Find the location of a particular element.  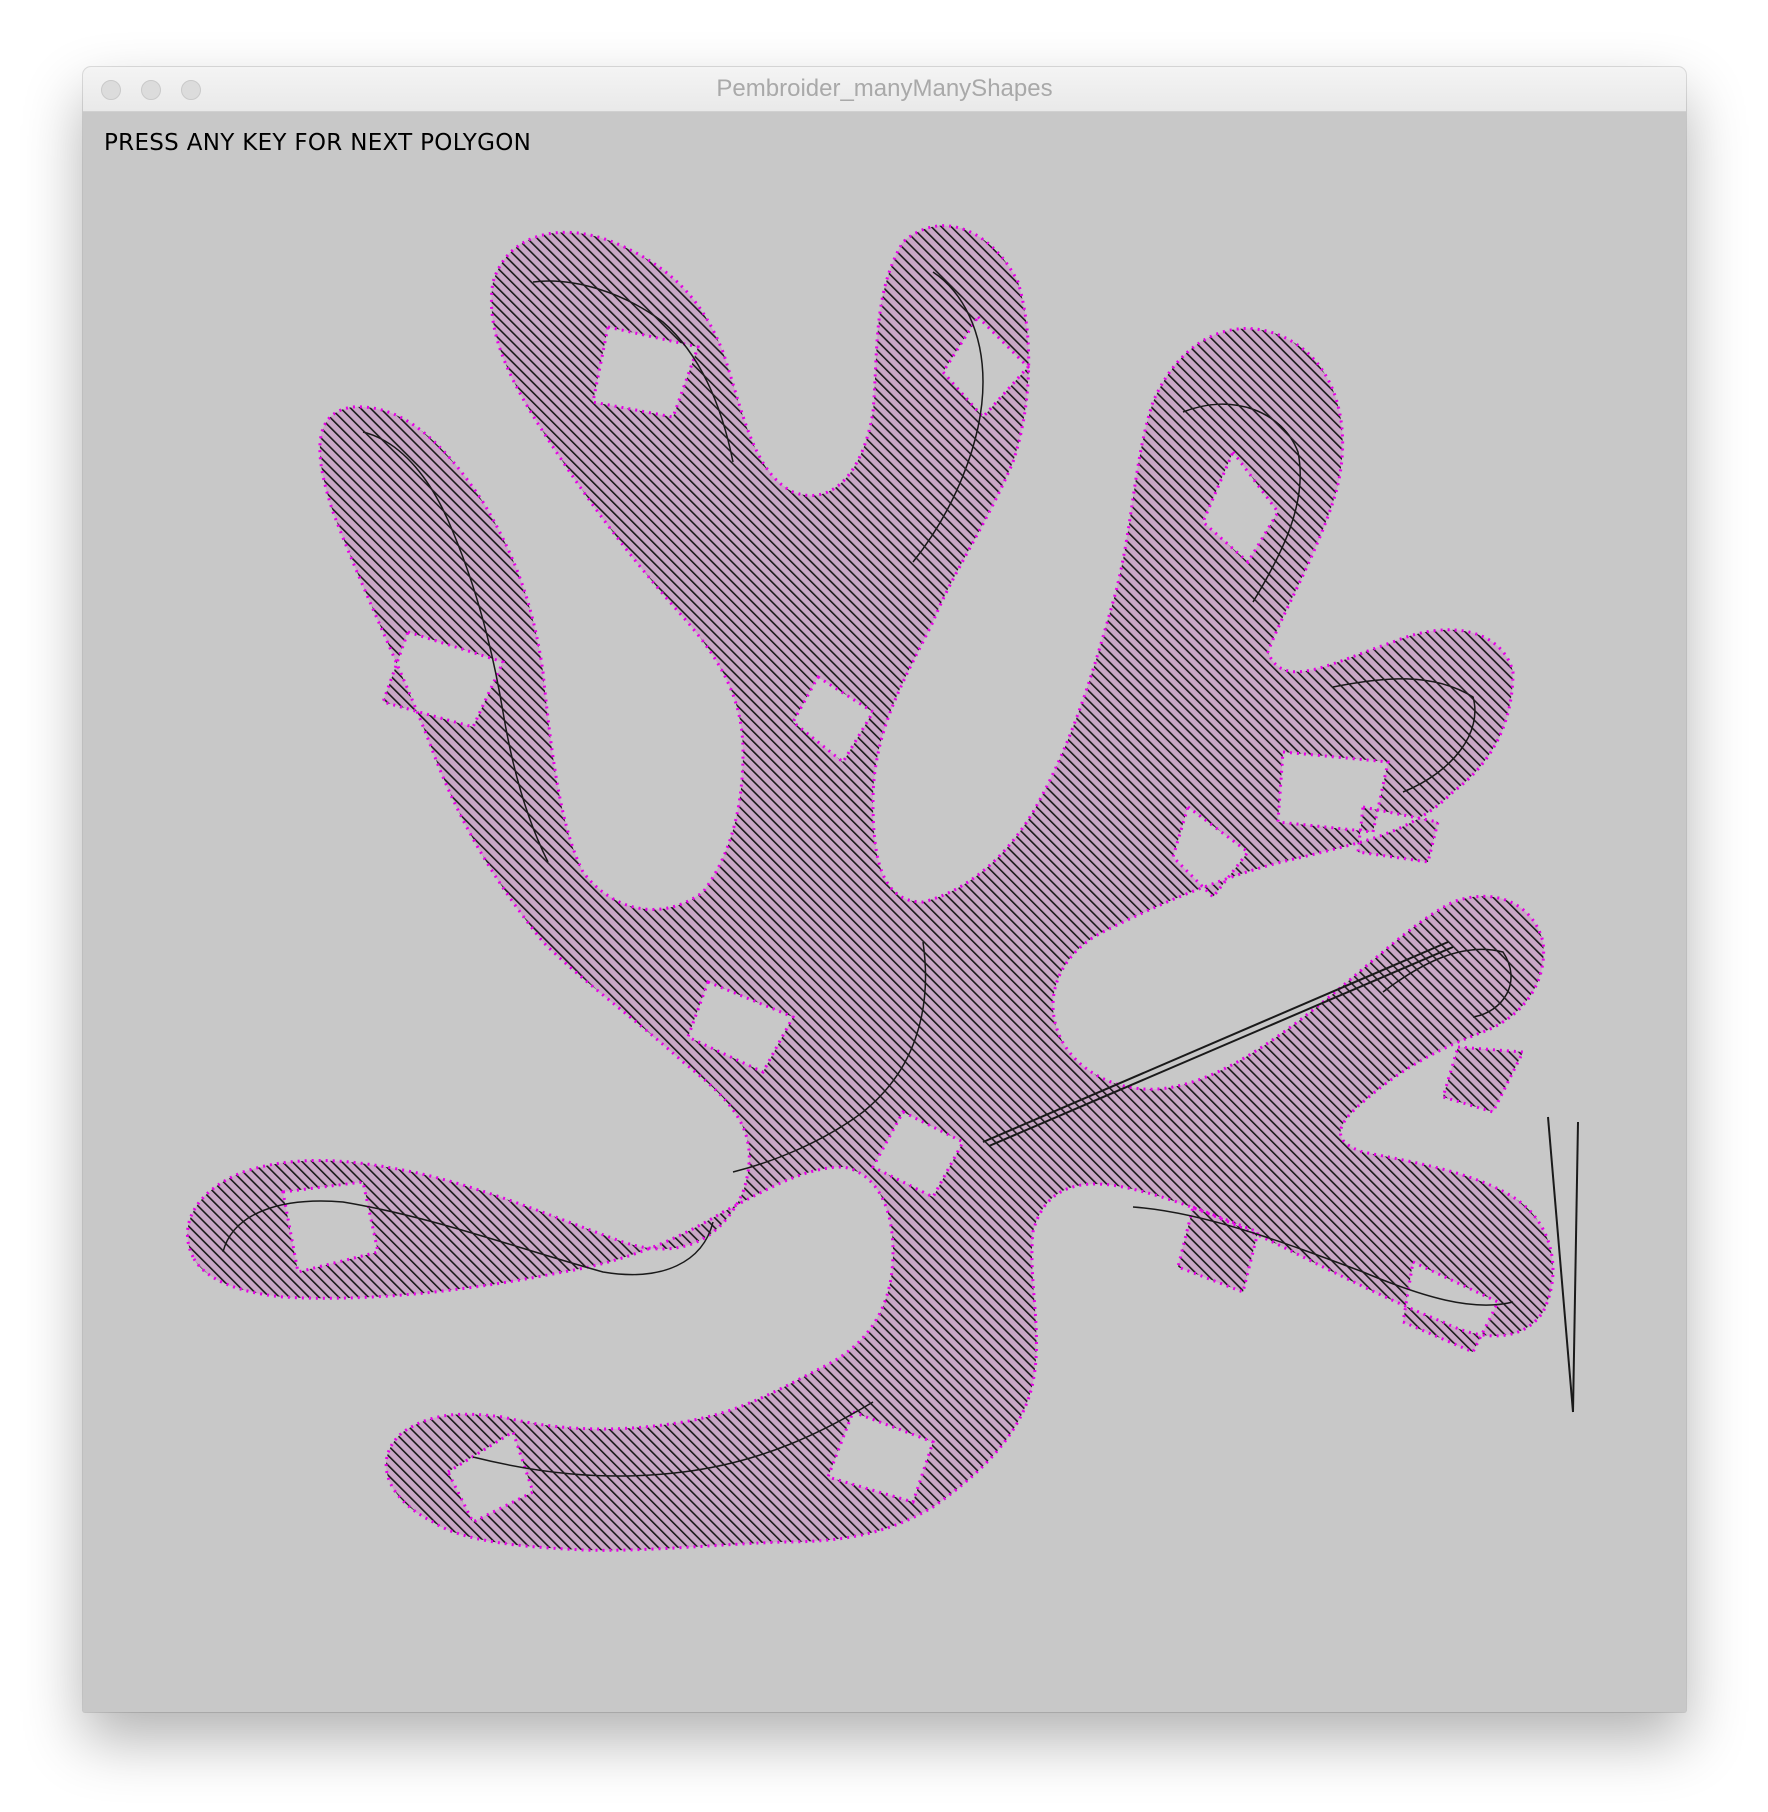

instruction-text: PRESS ANY KEY FOR NEXT POLYGON is located at coordinates (318, 143).